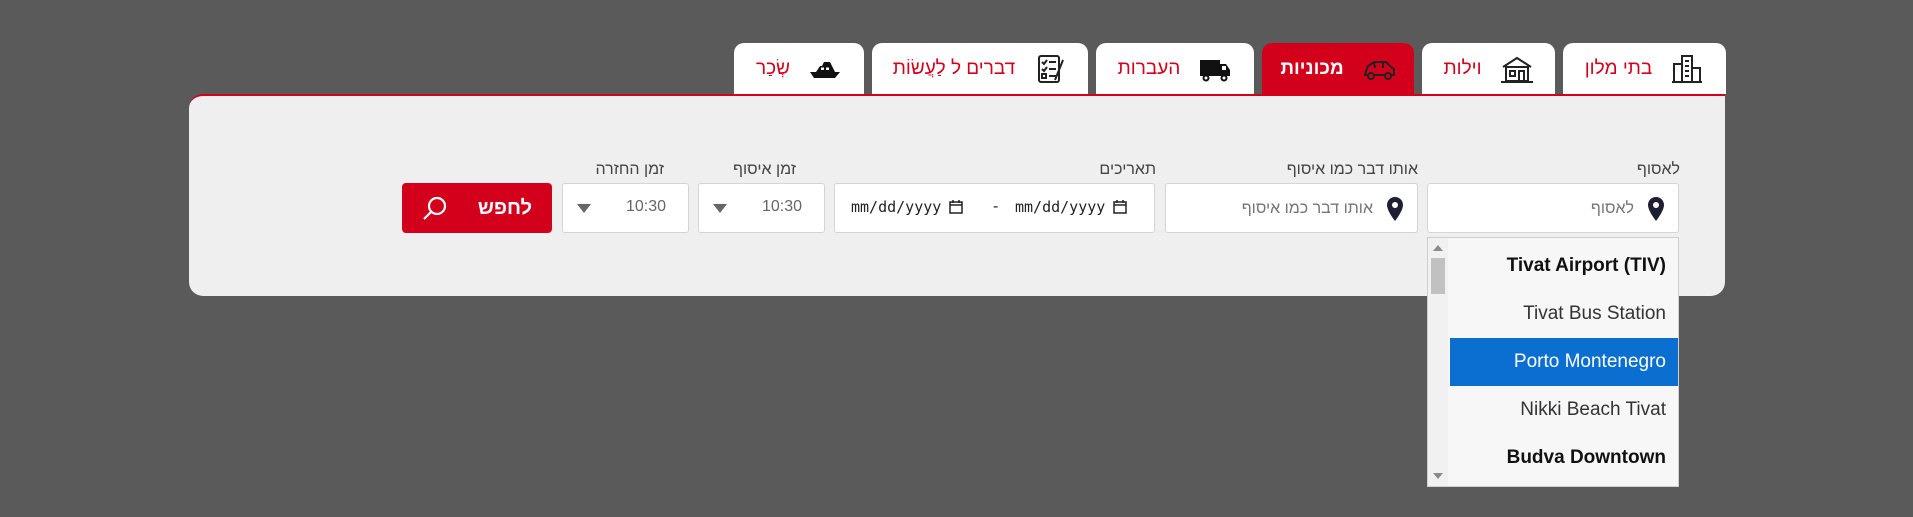  What do you see at coordinates (645, 206) in the screenshot?
I see `return-time-value: 10:30` at bounding box center [645, 206].